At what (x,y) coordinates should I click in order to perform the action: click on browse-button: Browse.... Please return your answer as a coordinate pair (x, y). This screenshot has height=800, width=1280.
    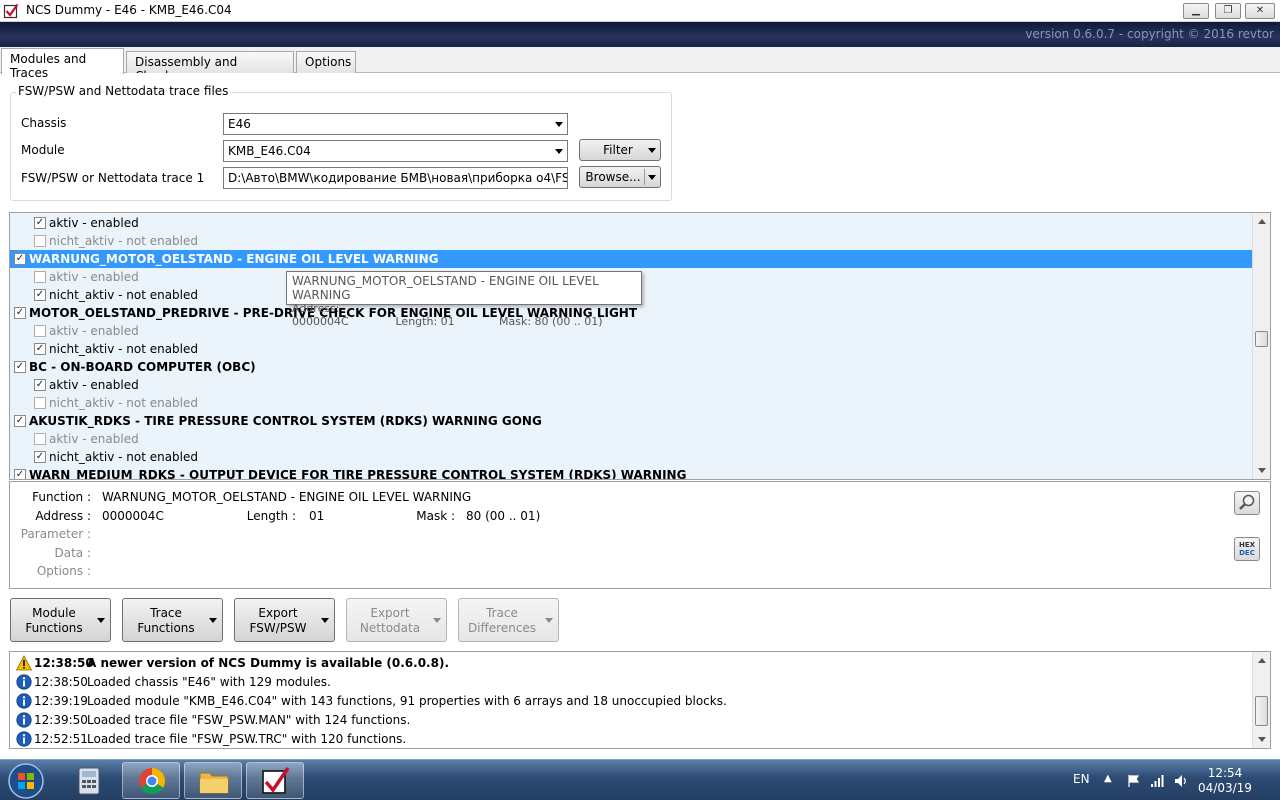
    Looking at the image, I should click on (620, 177).